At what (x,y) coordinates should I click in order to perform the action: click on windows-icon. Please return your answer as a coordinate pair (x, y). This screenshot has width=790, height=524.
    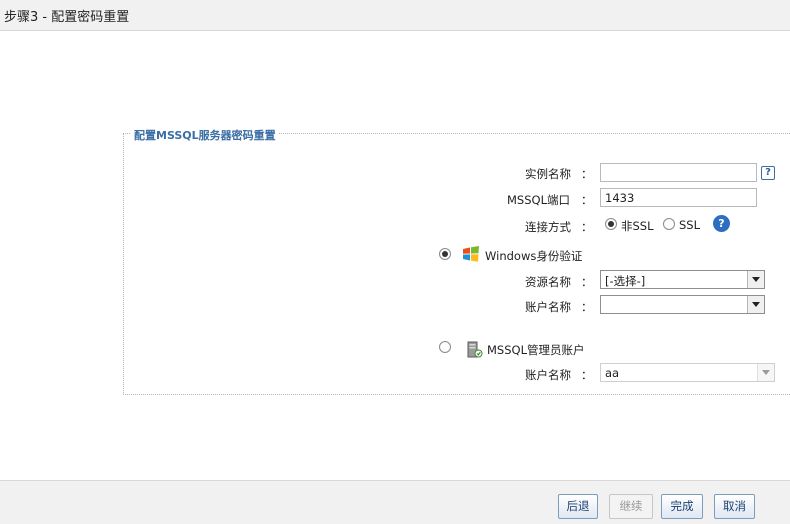
    Looking at the image, I should click on (471, 254).